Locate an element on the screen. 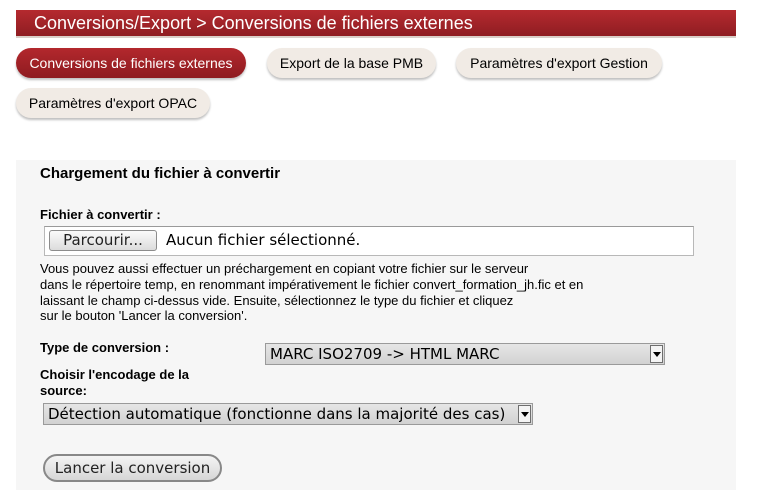 This screenshot has width=760, height=500. section-title: Chargement du fichier à convertir is located at coordinates (160, 173).